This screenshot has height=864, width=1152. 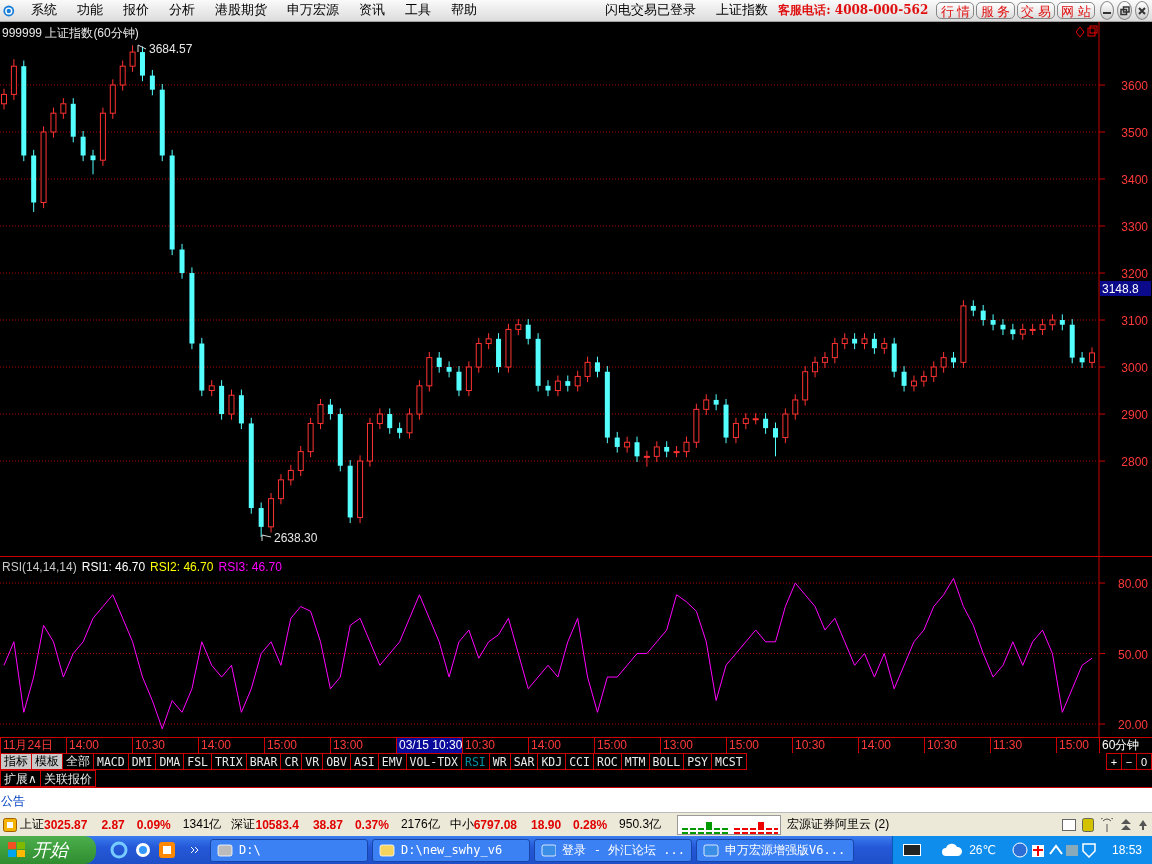 I want to click on menu-item: 系统, so click(x=43, y=10).